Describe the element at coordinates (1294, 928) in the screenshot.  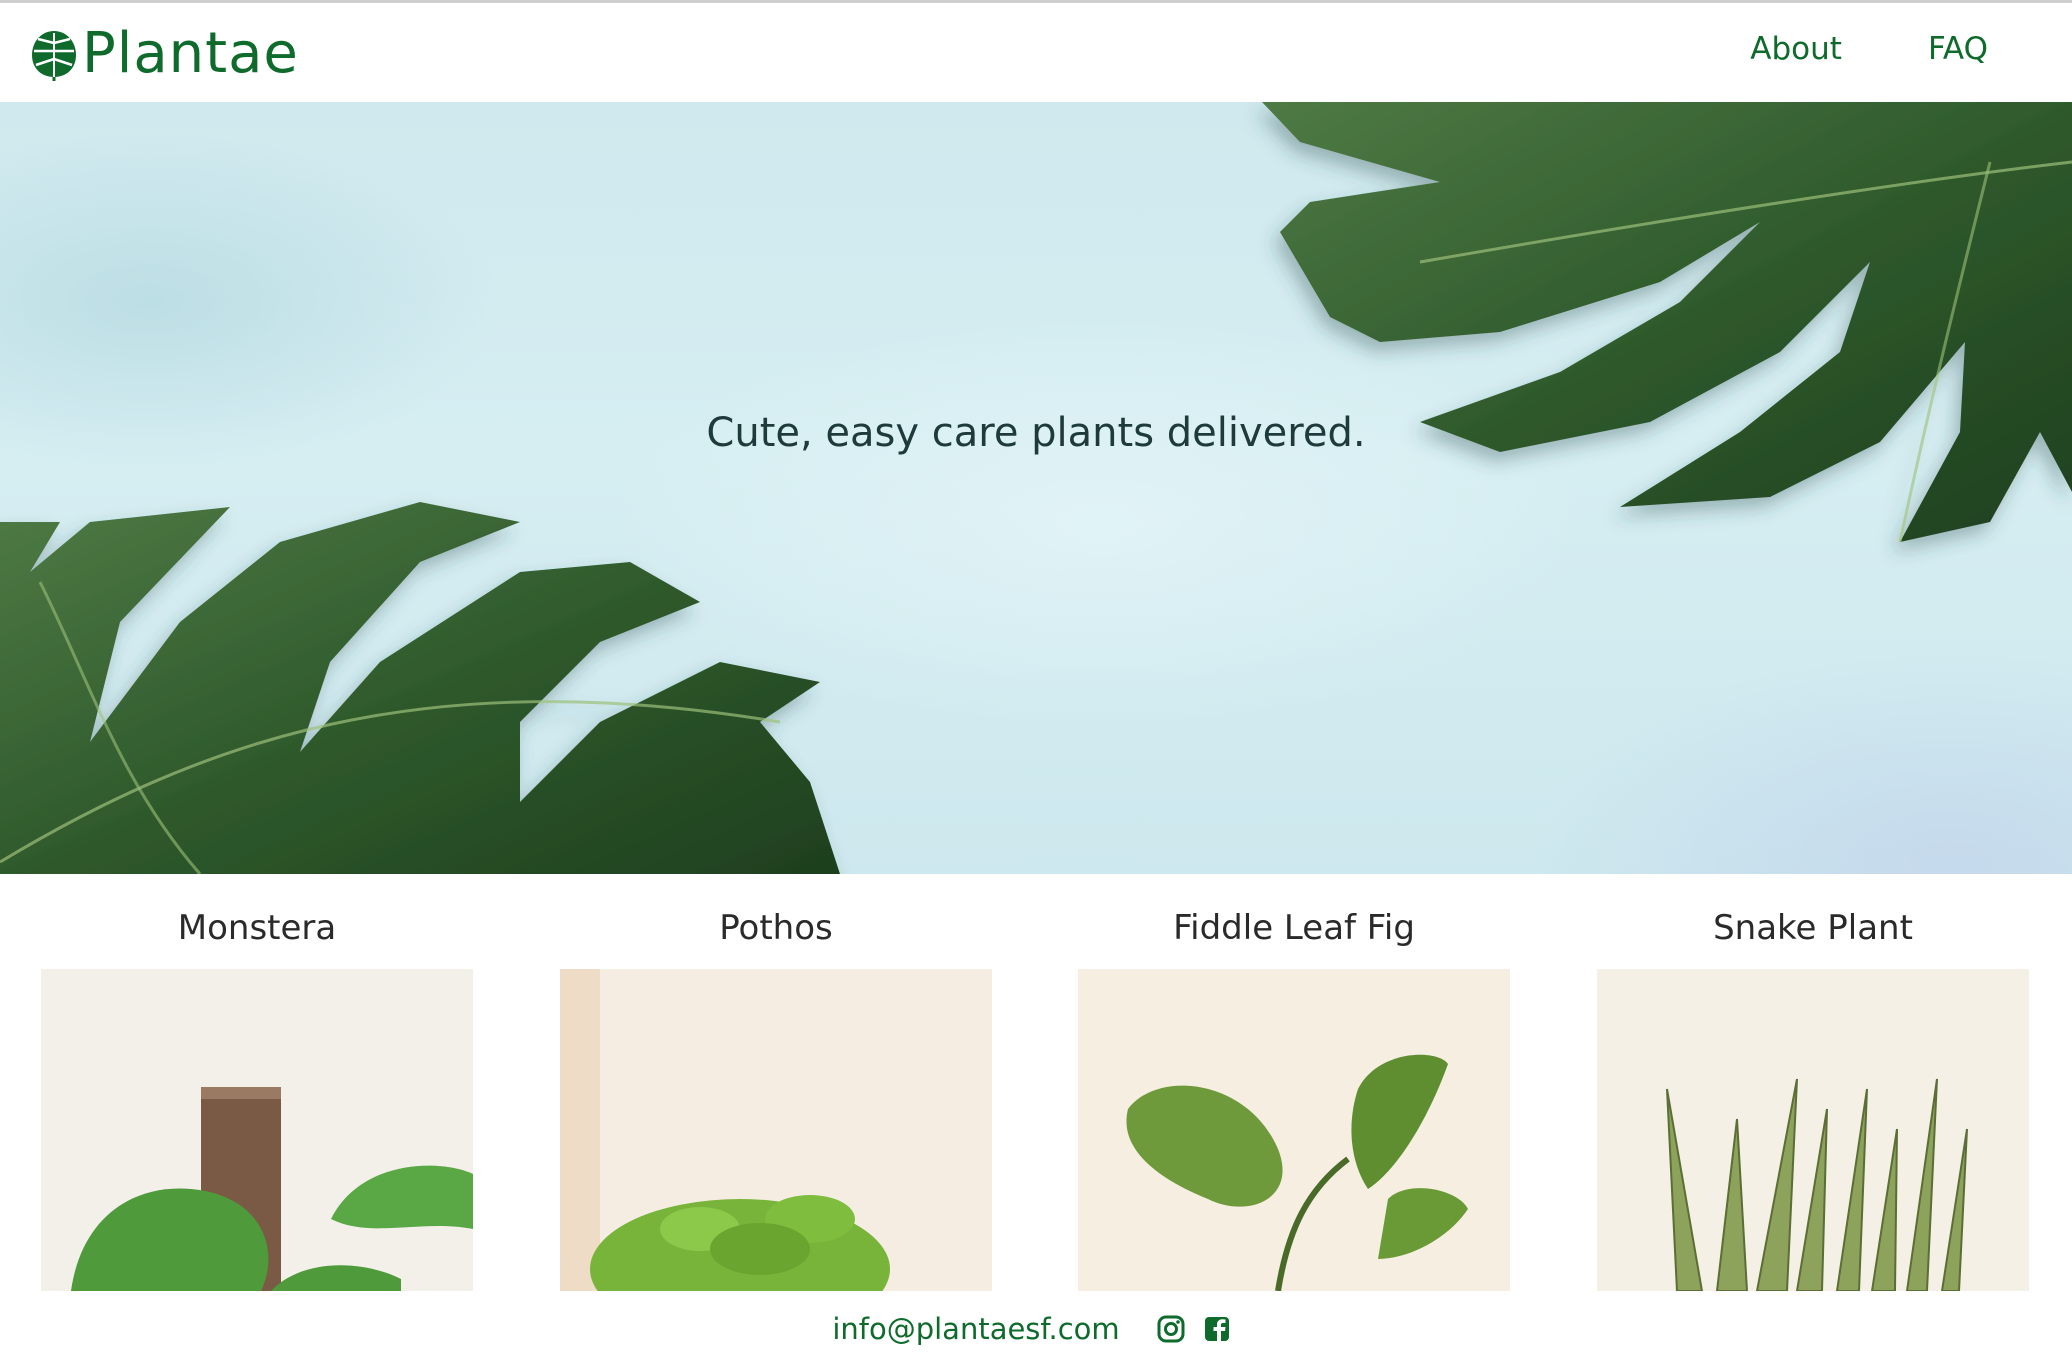
I see `product-name: Fiddle Leaf Fig` at that location.